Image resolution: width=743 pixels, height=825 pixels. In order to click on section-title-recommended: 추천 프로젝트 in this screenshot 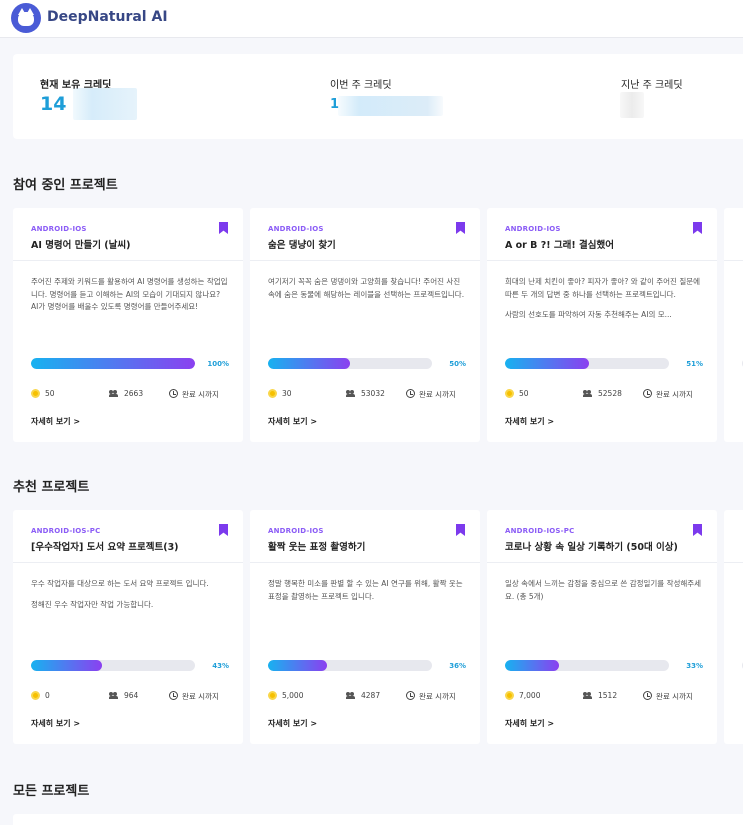, I will do `click(51, 487)`.